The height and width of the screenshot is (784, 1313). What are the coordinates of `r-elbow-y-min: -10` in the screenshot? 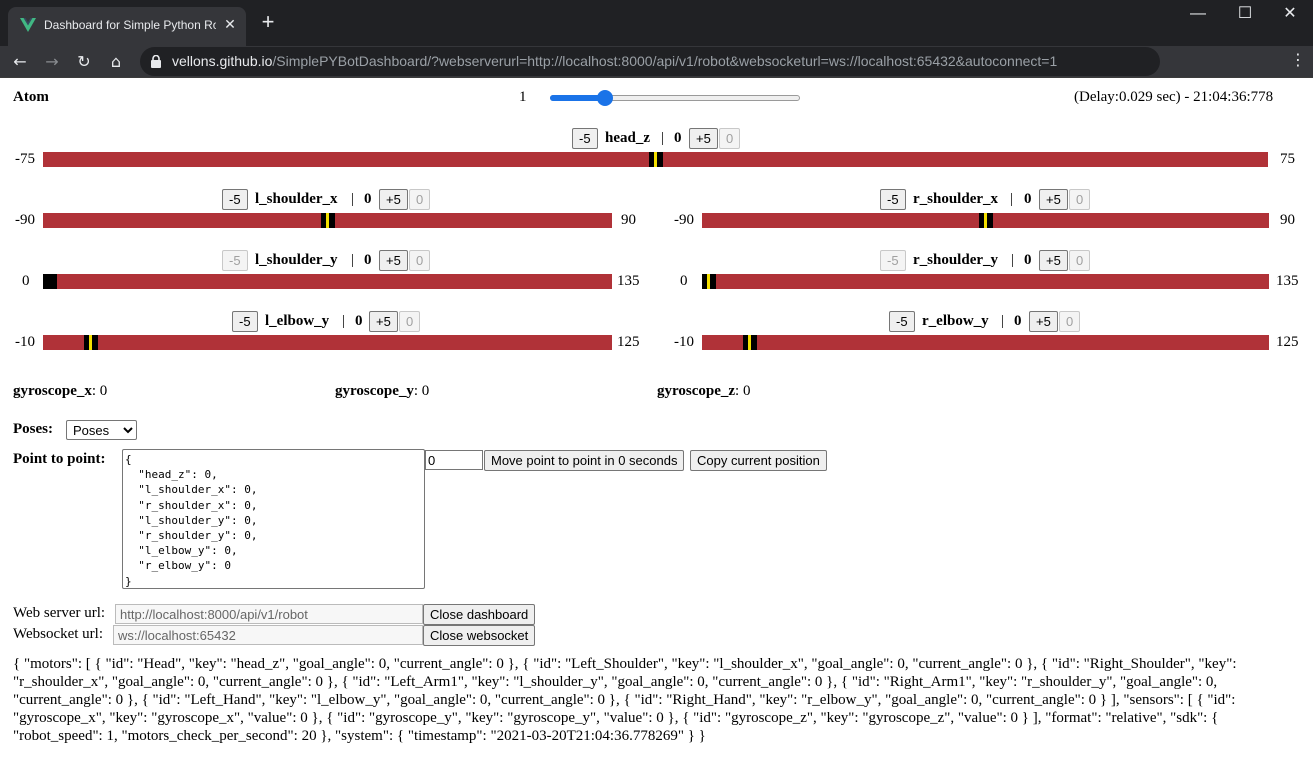 It's located at (684, 342).